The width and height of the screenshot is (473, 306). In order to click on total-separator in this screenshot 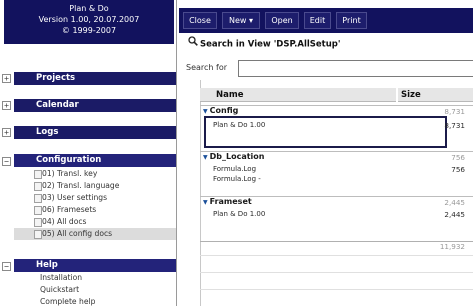, I will do `click(336, 241)`.